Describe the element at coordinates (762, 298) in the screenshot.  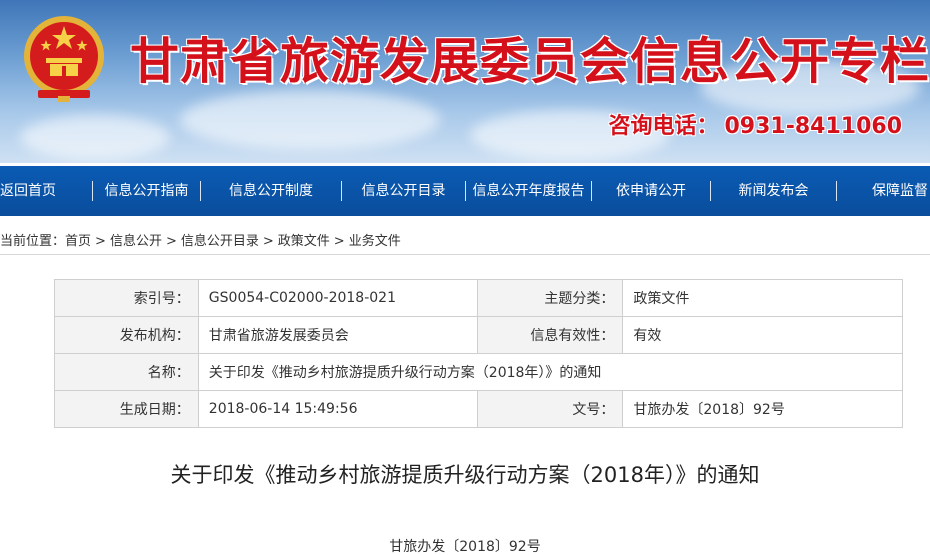
I see `topic-value: 政策文件` at that location.